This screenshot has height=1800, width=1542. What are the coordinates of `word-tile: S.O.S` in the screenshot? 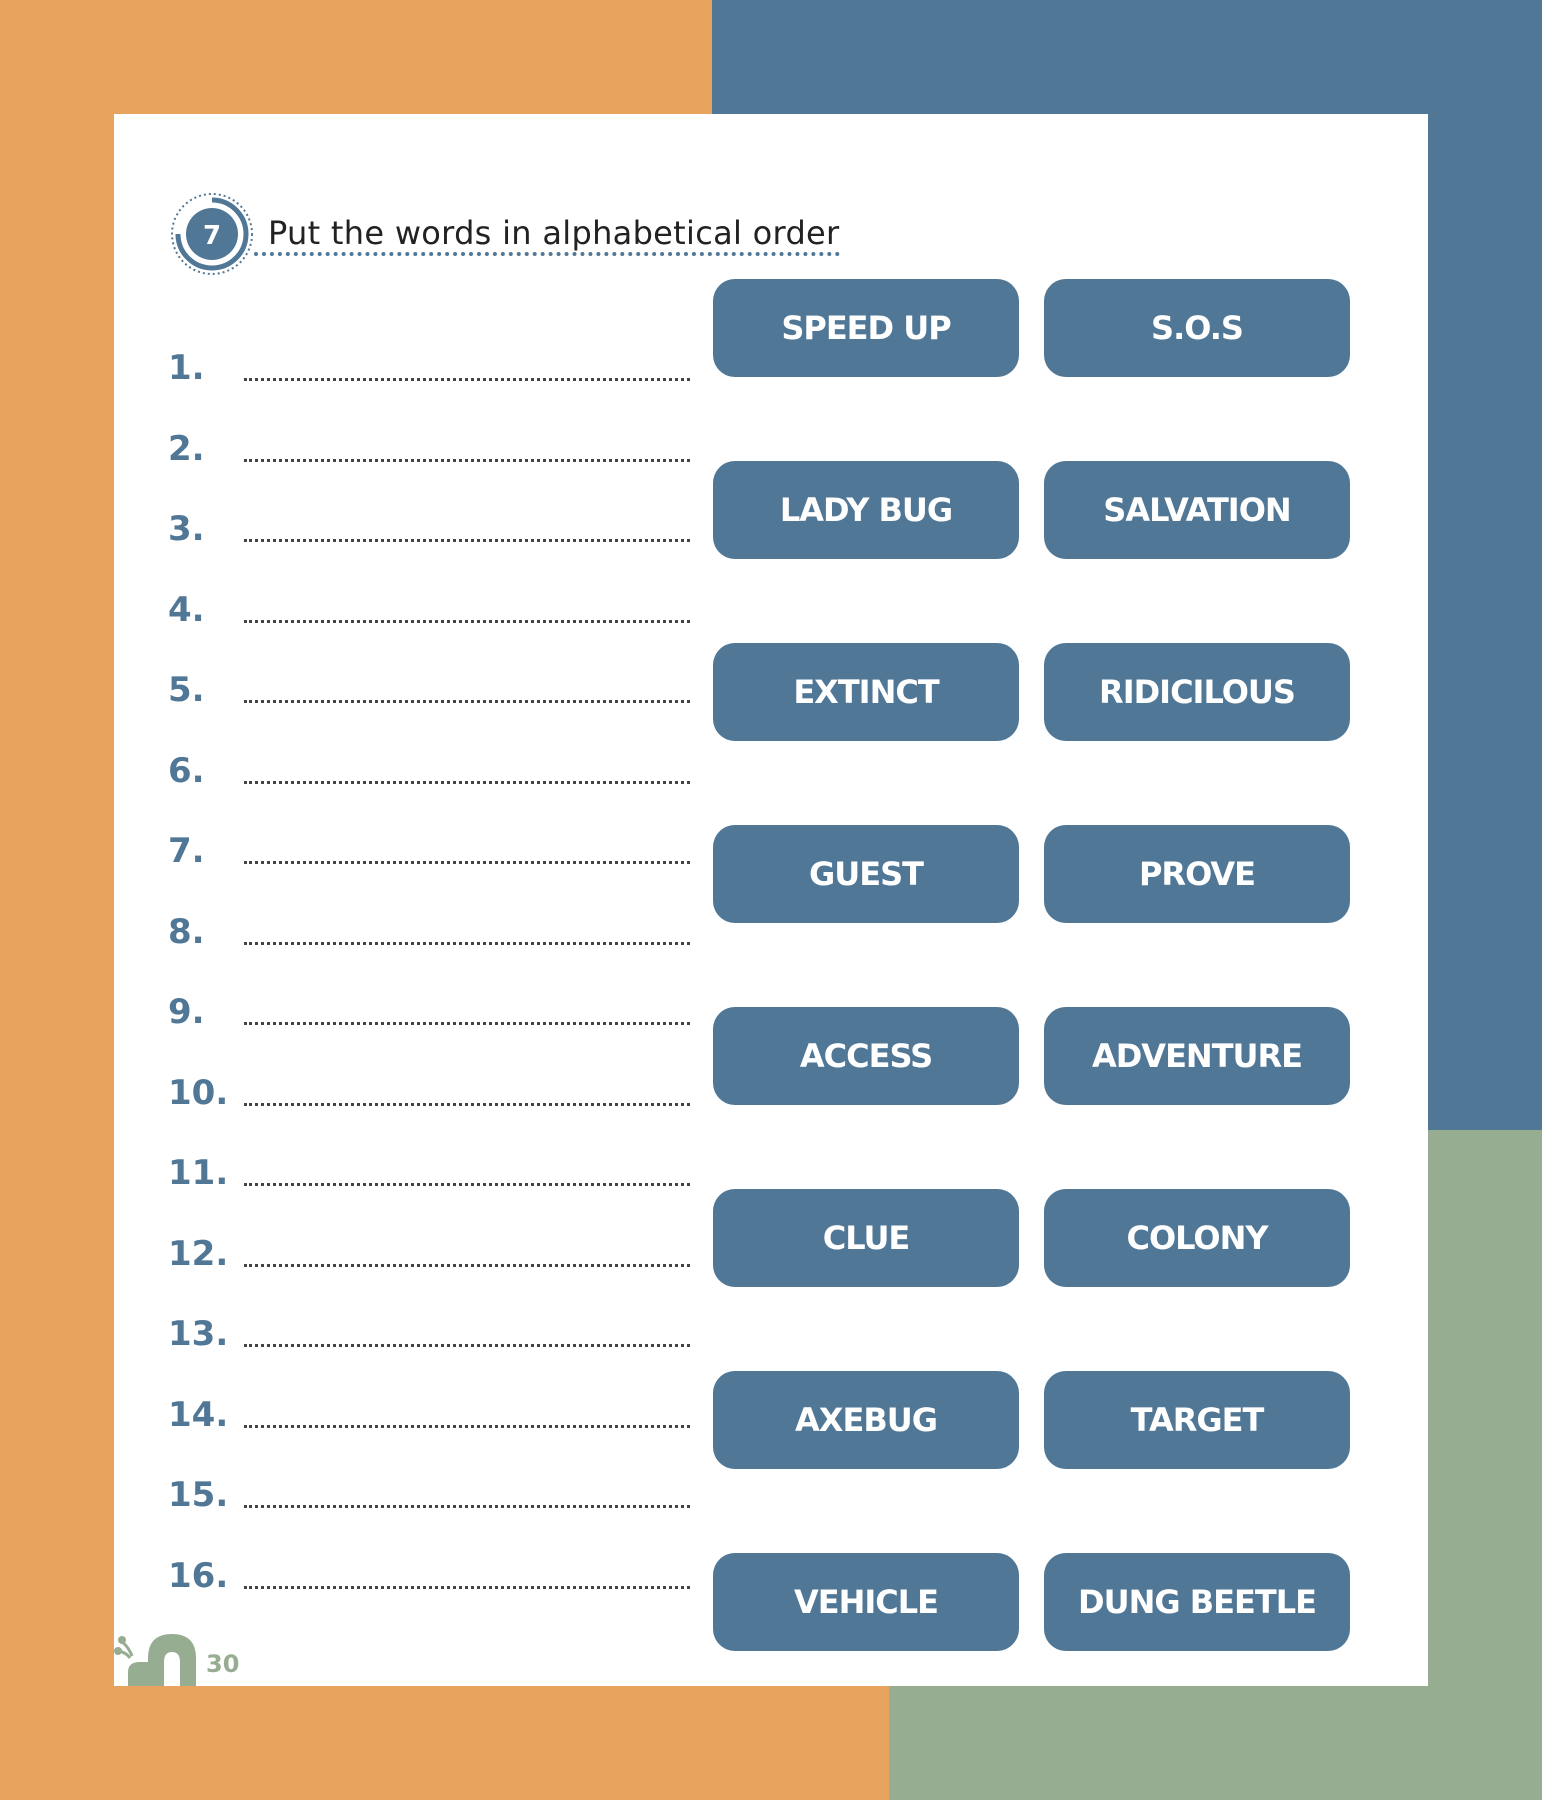 It's located at (1197, 328).